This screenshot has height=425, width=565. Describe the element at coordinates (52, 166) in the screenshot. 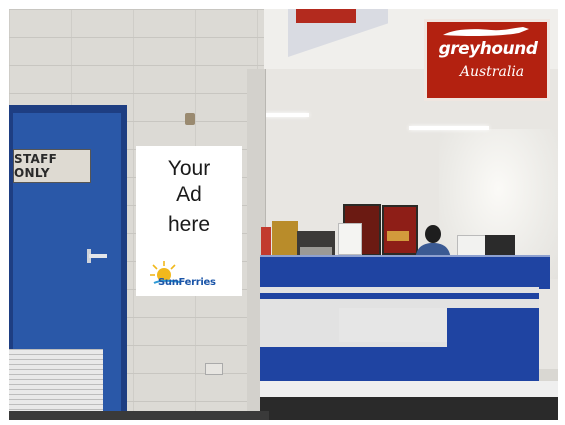

I see `staff-only-sign: STAFF ONLY` at that location.